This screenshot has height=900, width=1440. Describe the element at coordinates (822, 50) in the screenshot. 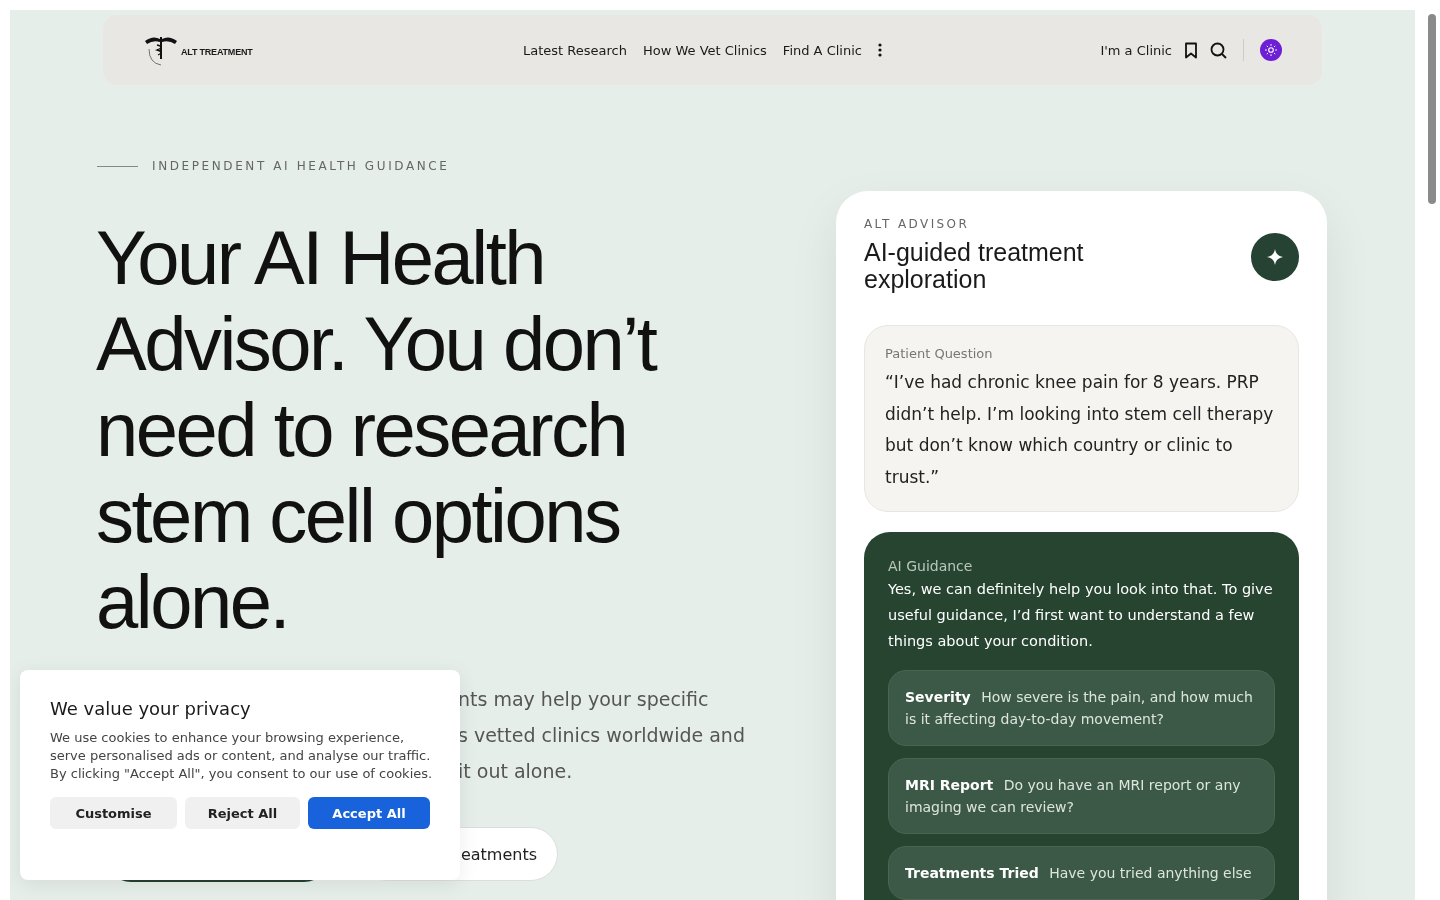

I see `nav-link: Find A Clinic` at that location.